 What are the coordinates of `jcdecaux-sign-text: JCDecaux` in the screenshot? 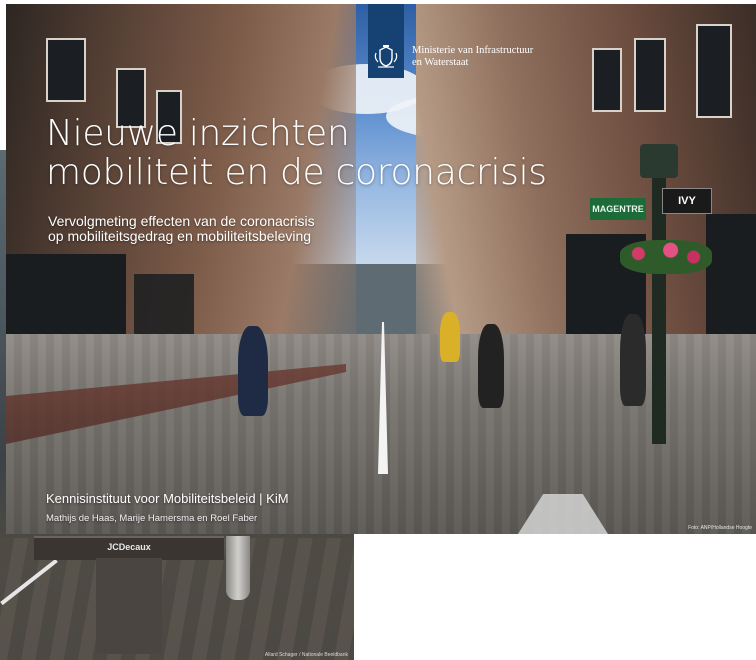 It's located at (129, 547).